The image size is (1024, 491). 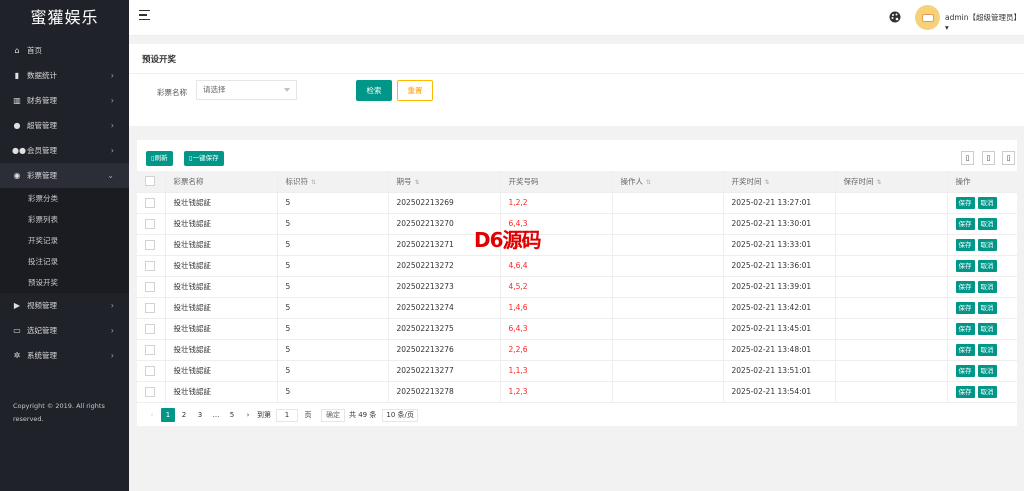 I want to click on select-all-checkbox, so click(x=150, y=181).